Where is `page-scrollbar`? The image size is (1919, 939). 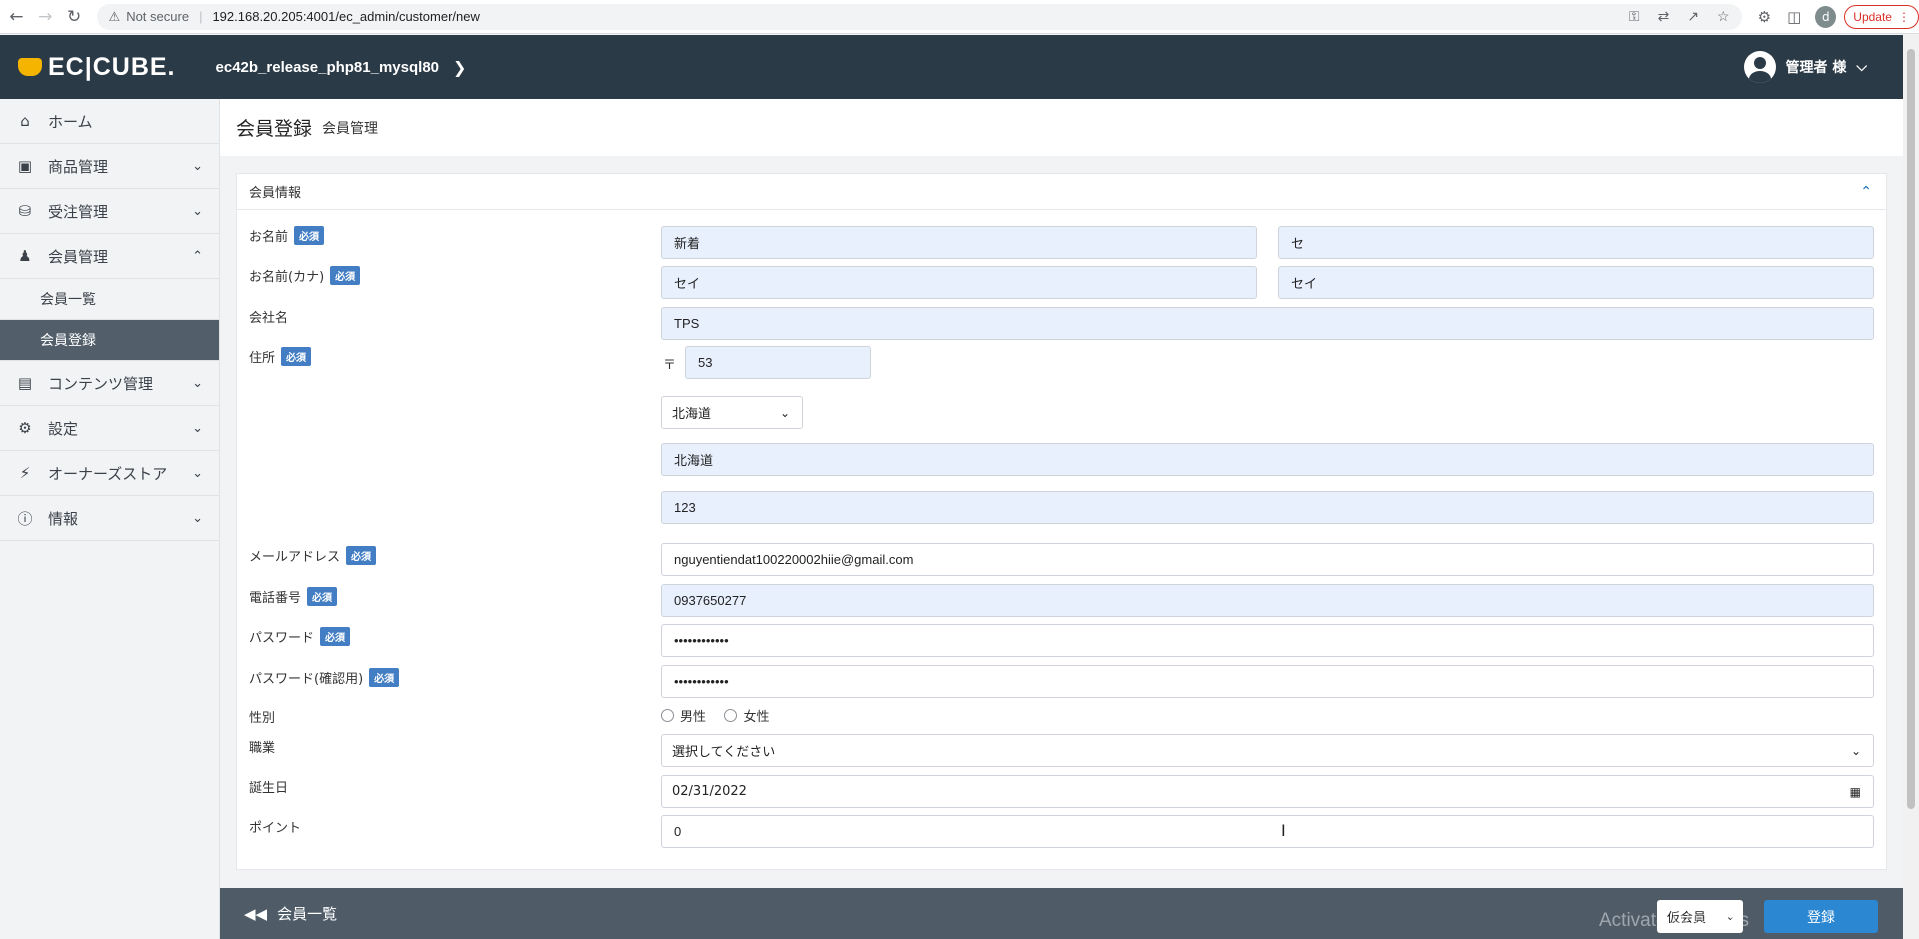 page-scrollbar is located at coordinates (1911, 487).